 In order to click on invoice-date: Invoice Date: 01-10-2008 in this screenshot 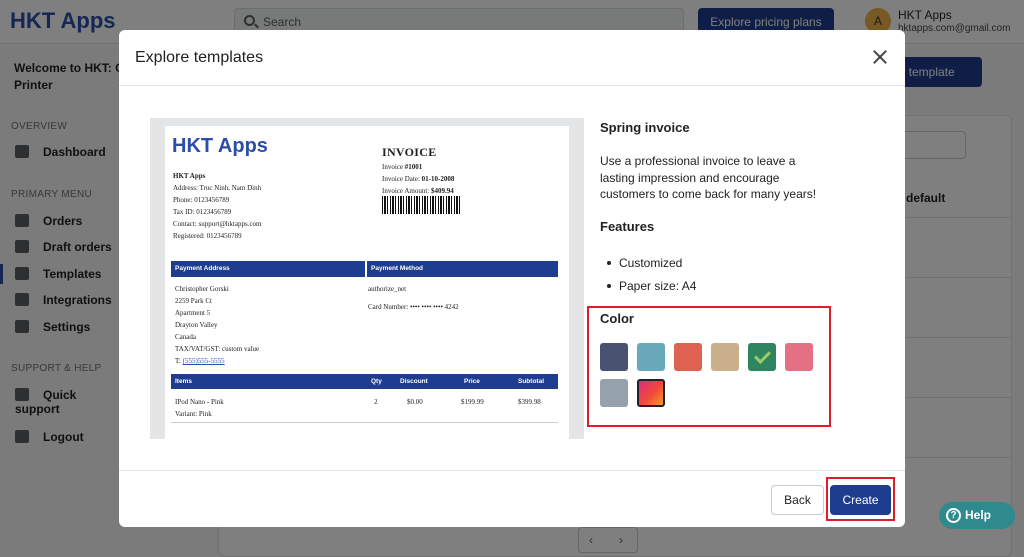, I will do `click(418, 179)`.